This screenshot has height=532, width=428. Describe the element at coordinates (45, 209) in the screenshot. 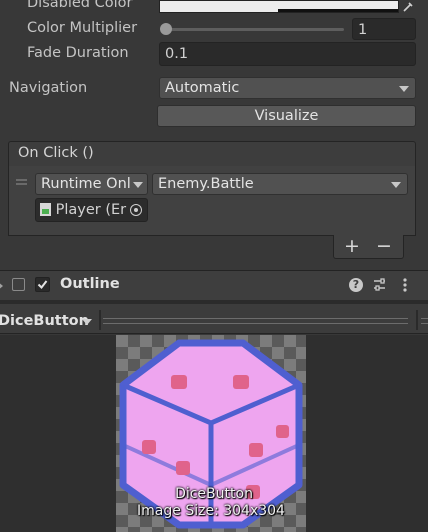

I see `script-icon` at that location.